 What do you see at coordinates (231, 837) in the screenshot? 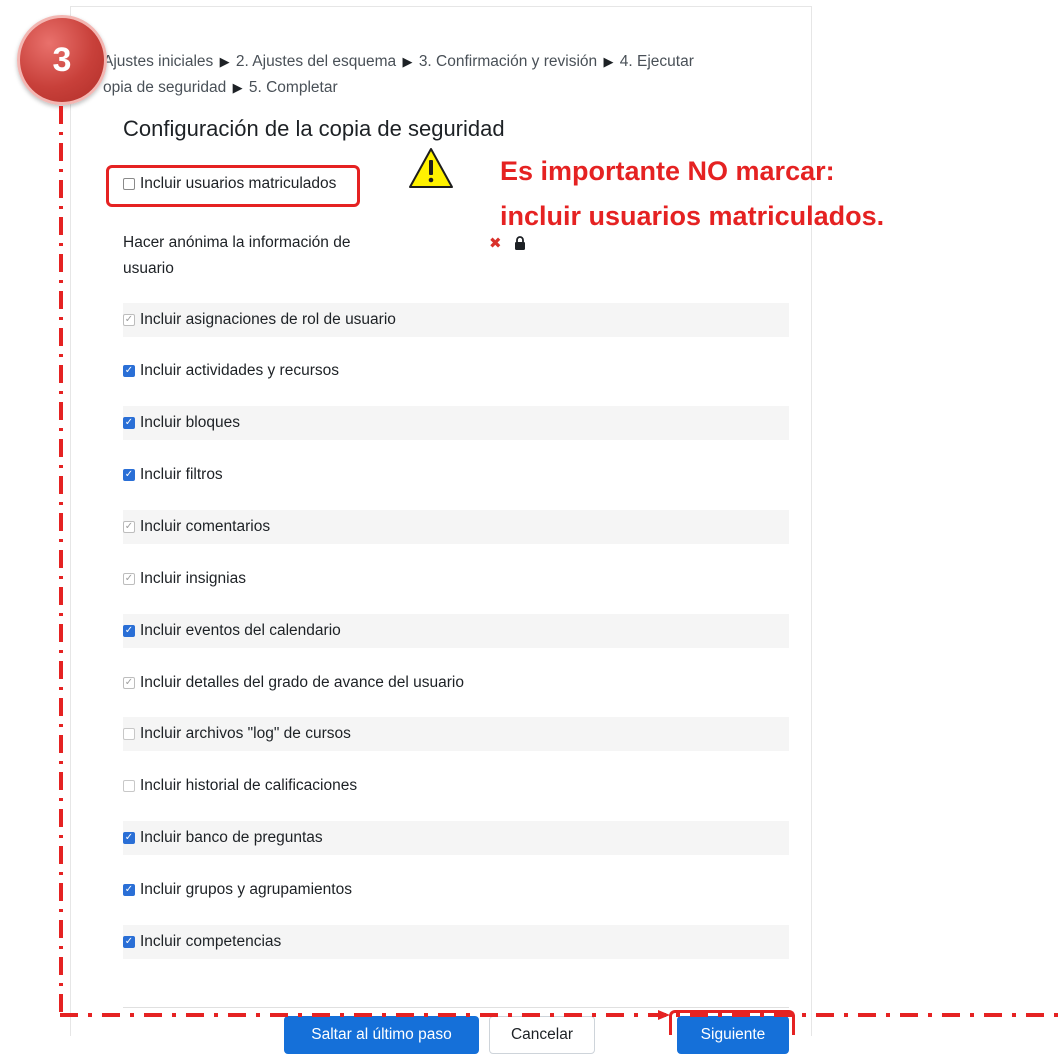
I see `setting-label: Incluir banco de preguntas` at bounding box center [231, 837].